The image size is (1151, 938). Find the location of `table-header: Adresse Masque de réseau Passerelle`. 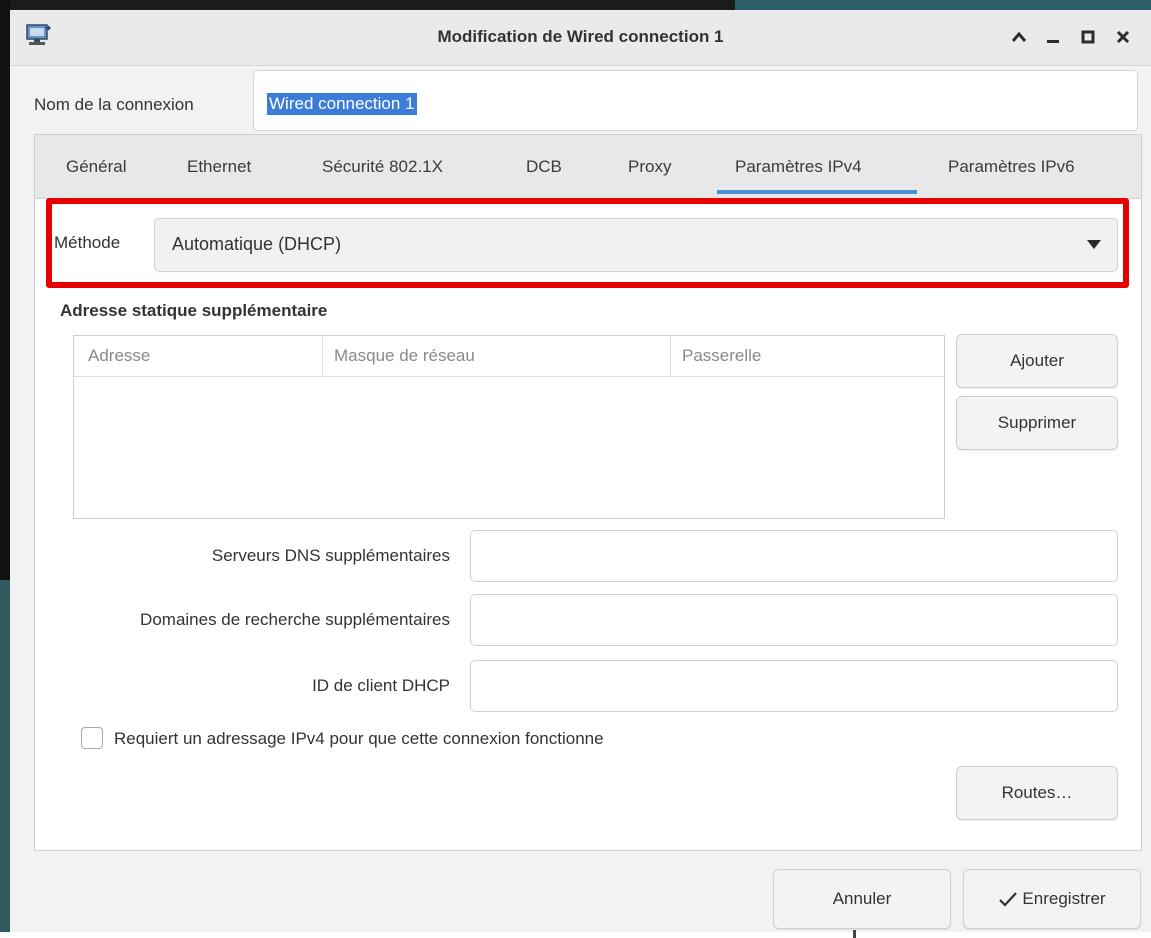

table-header: Adresse Masque de réseau Passerelle is located at coordinates (509, 356).